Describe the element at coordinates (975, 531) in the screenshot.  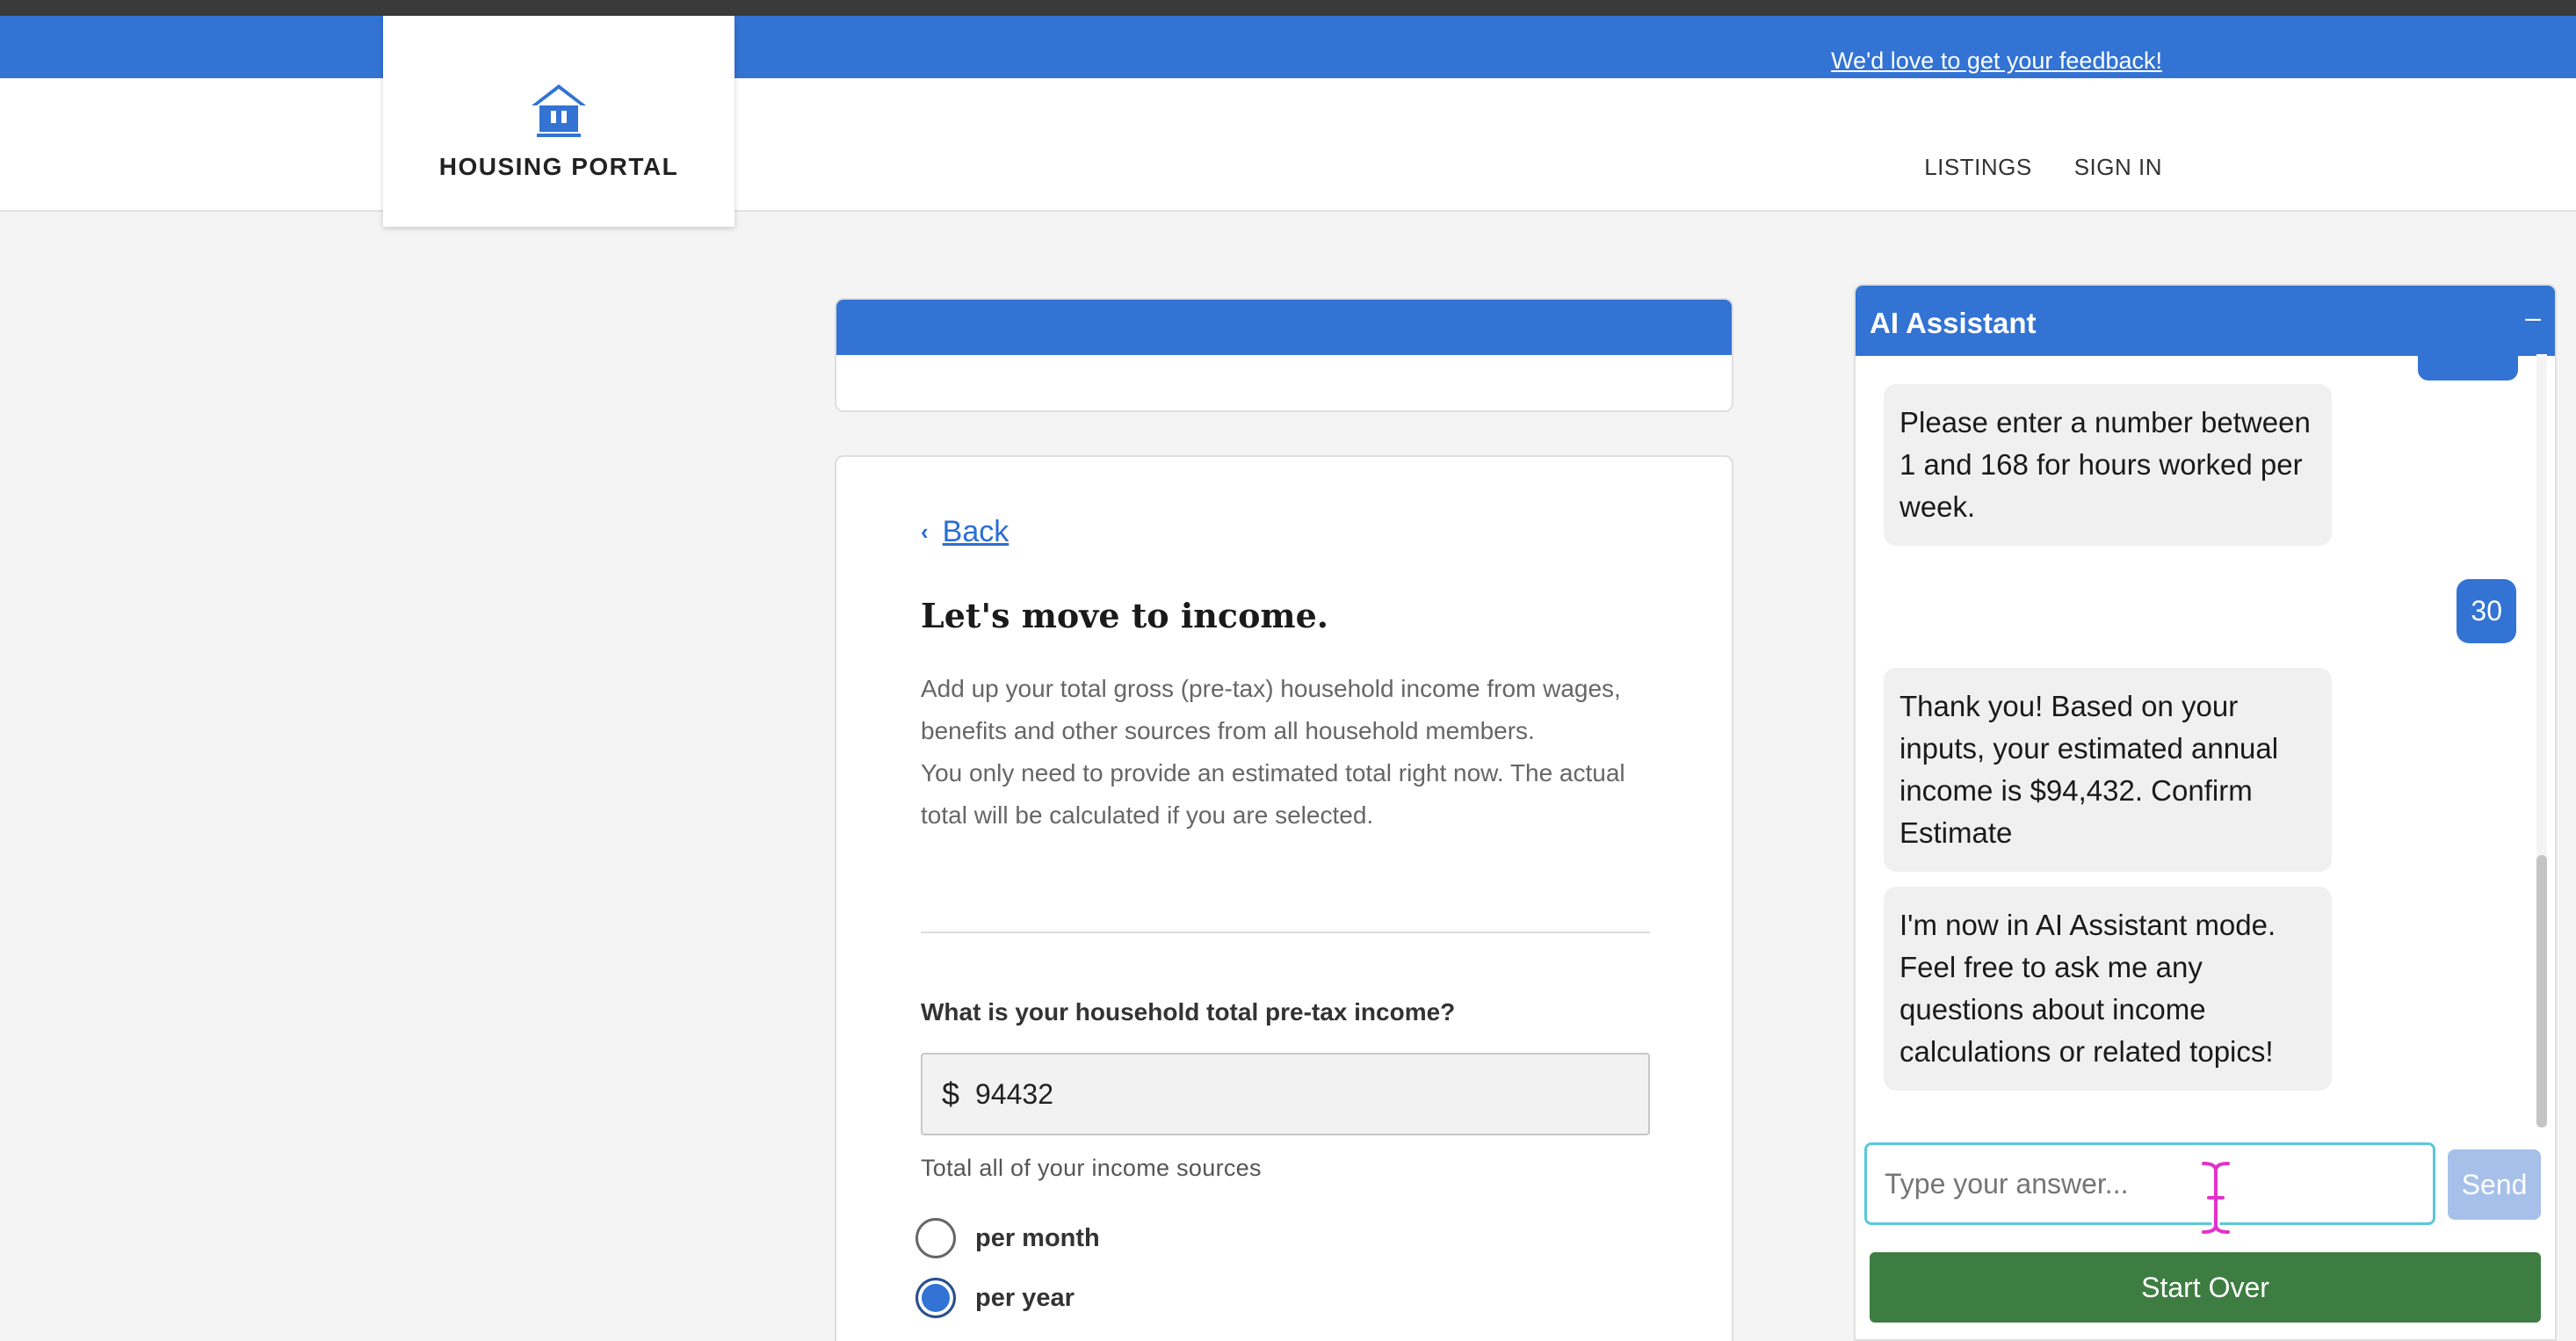
I see `back-label: Back` at that location.